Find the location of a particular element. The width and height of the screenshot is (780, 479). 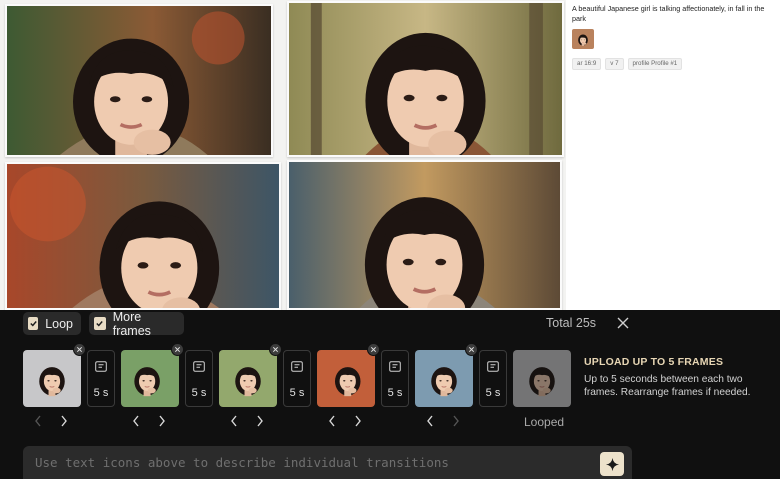

remove-frame-5-button is located at coordinates (471, 349).